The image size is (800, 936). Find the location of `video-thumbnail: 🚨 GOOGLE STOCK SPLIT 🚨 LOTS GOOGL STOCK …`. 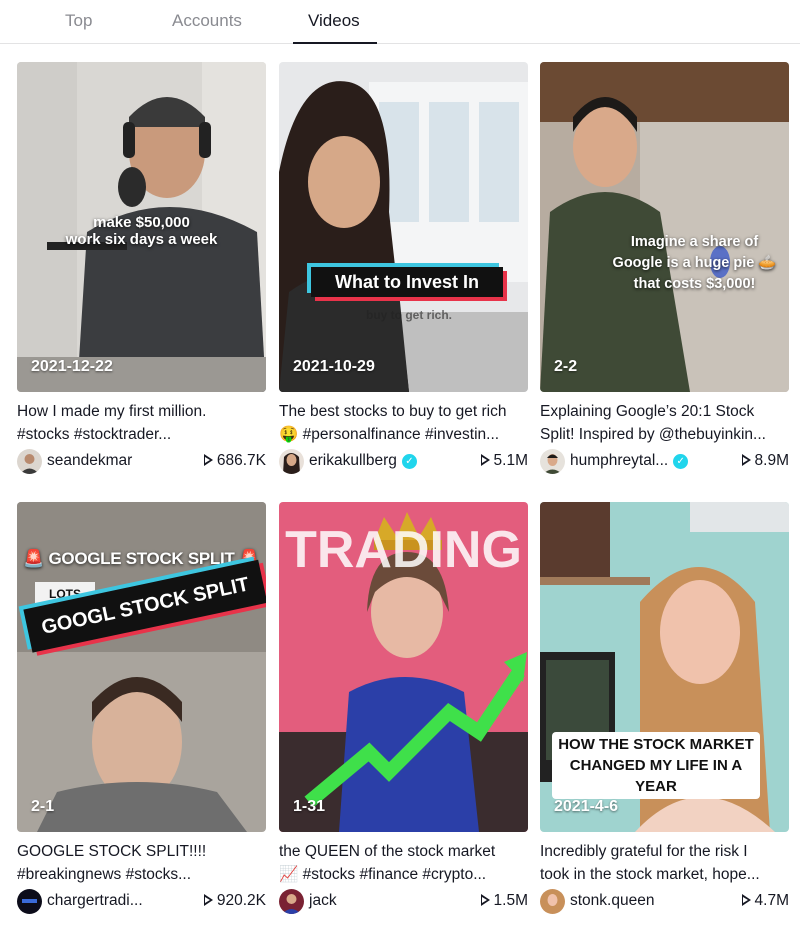

video-thumbnail: 🚨 GOOGLE STOCK SPLIT 🚨 LOTS GOOGL STOCK … is located at coordinates (141, 667).